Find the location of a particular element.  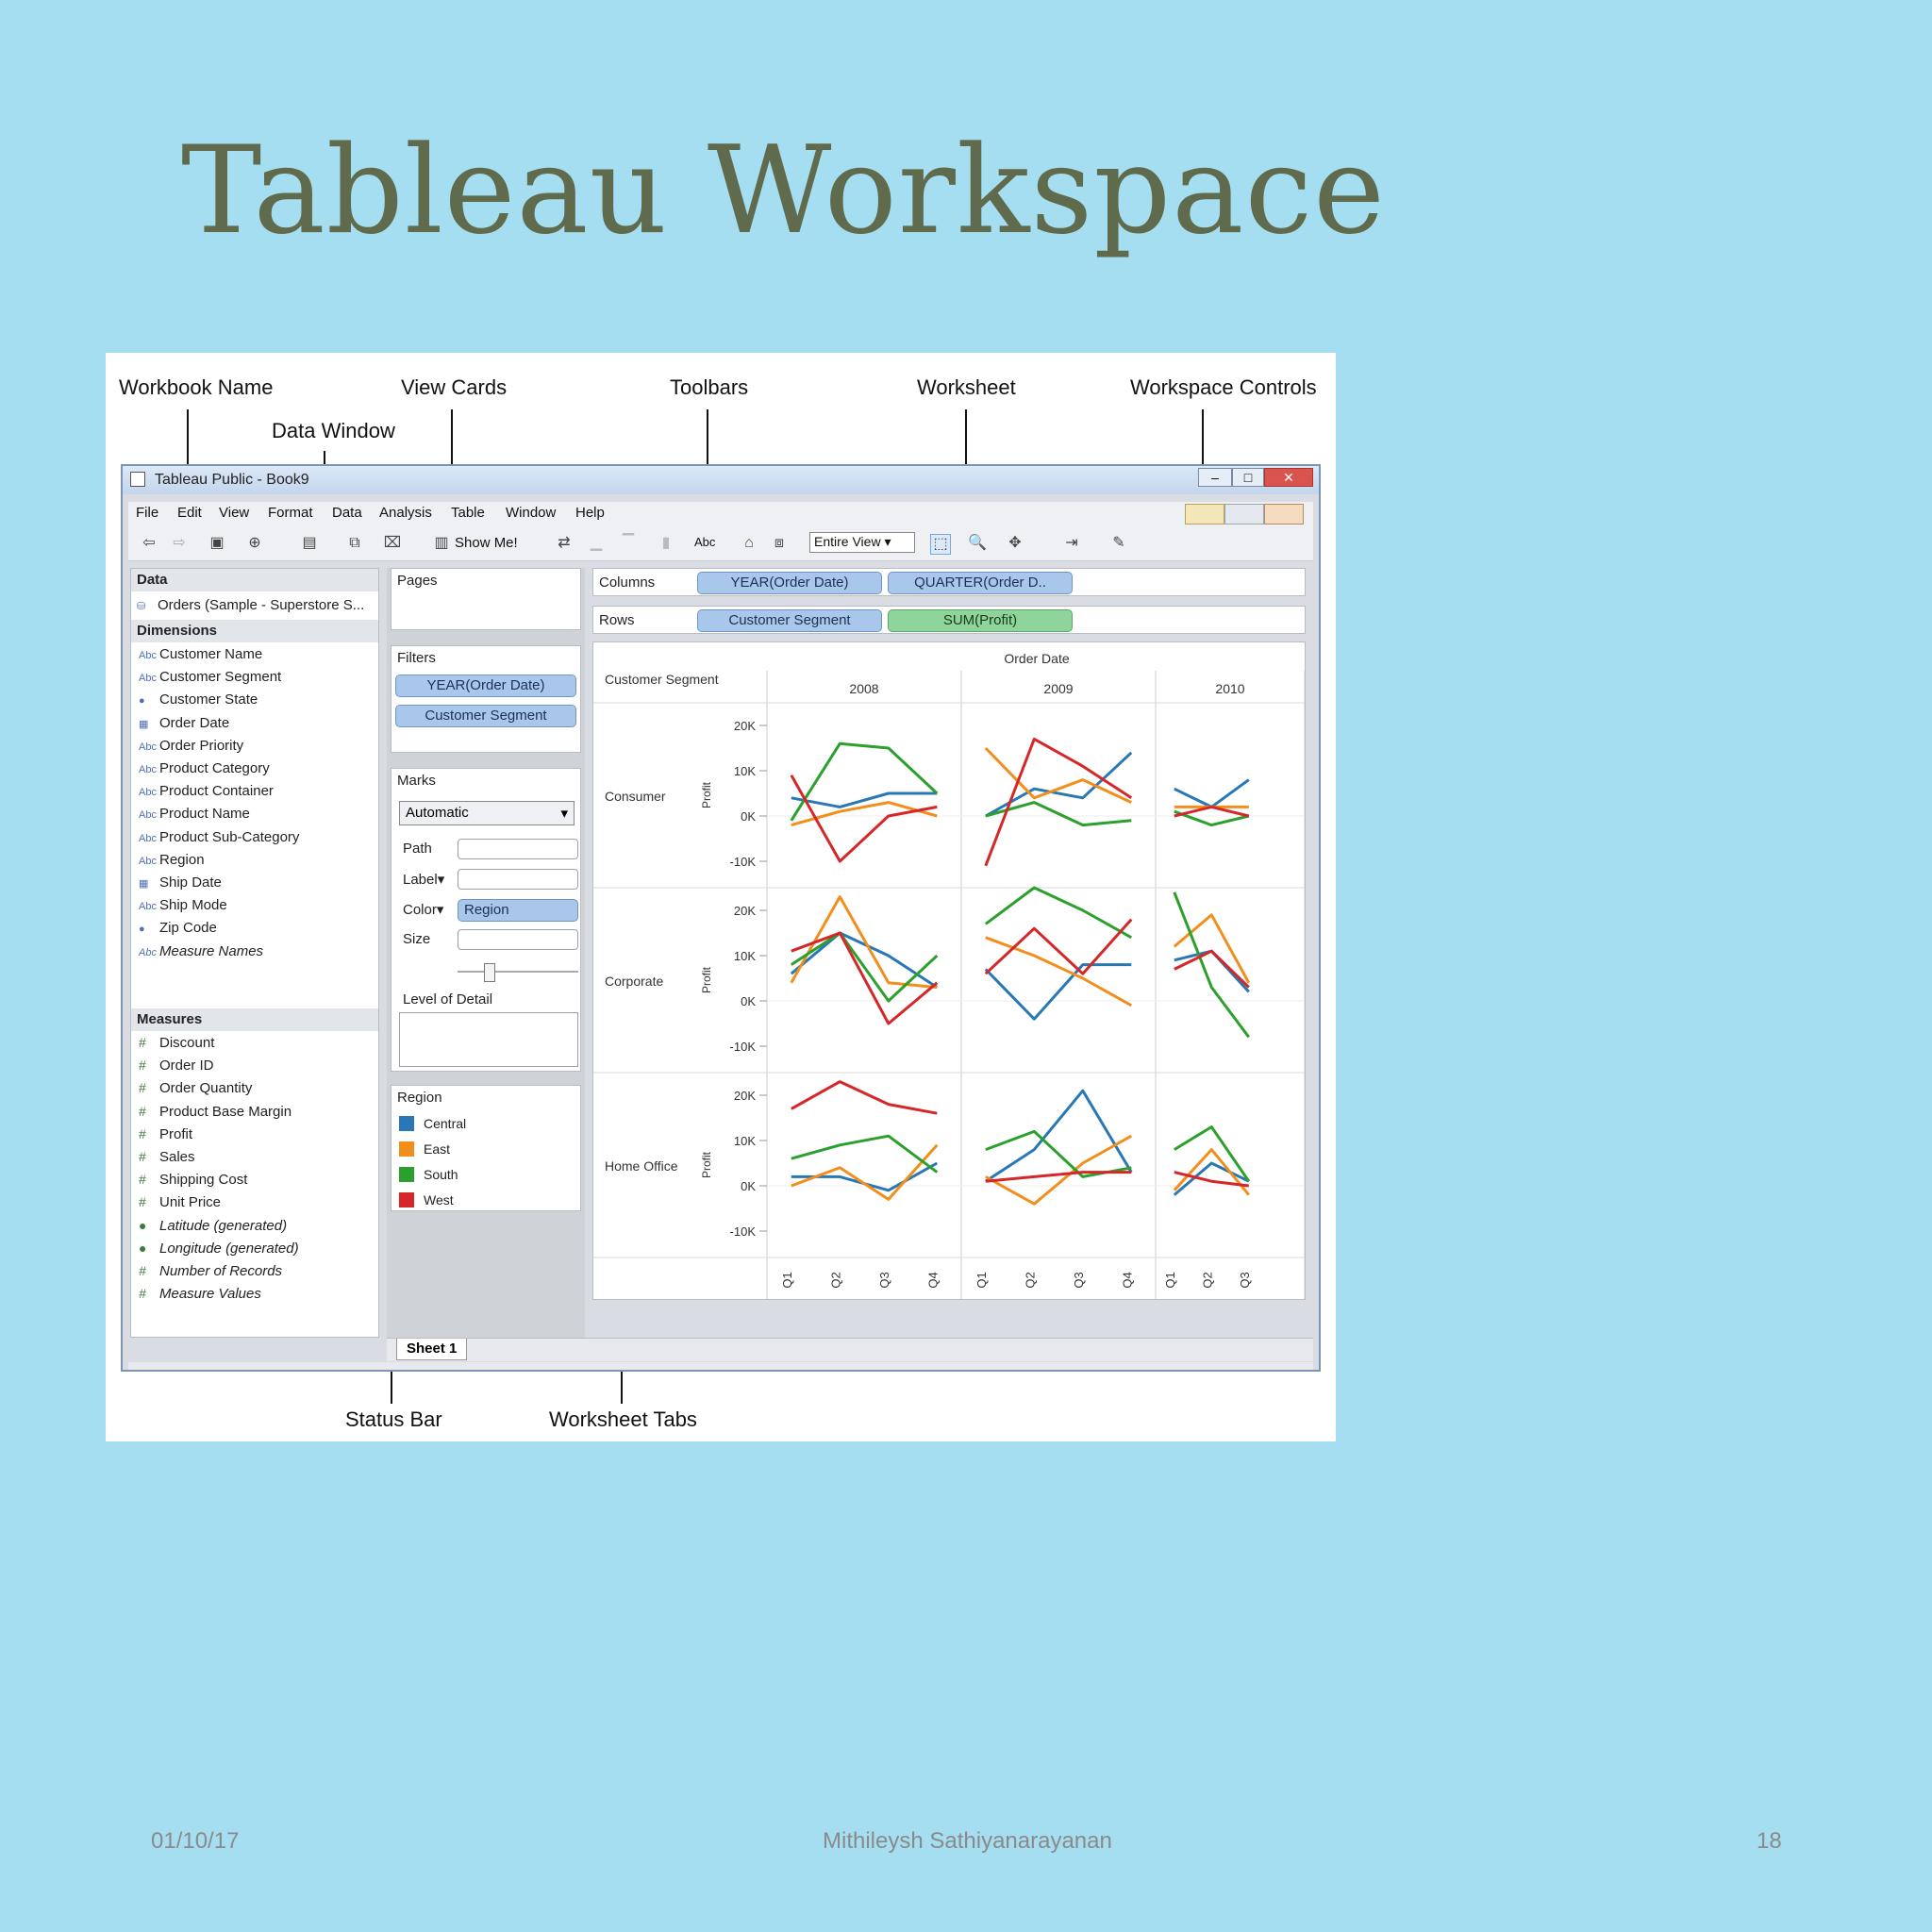

zoom-icon: 🔍 is located at coordinates (978, 544).